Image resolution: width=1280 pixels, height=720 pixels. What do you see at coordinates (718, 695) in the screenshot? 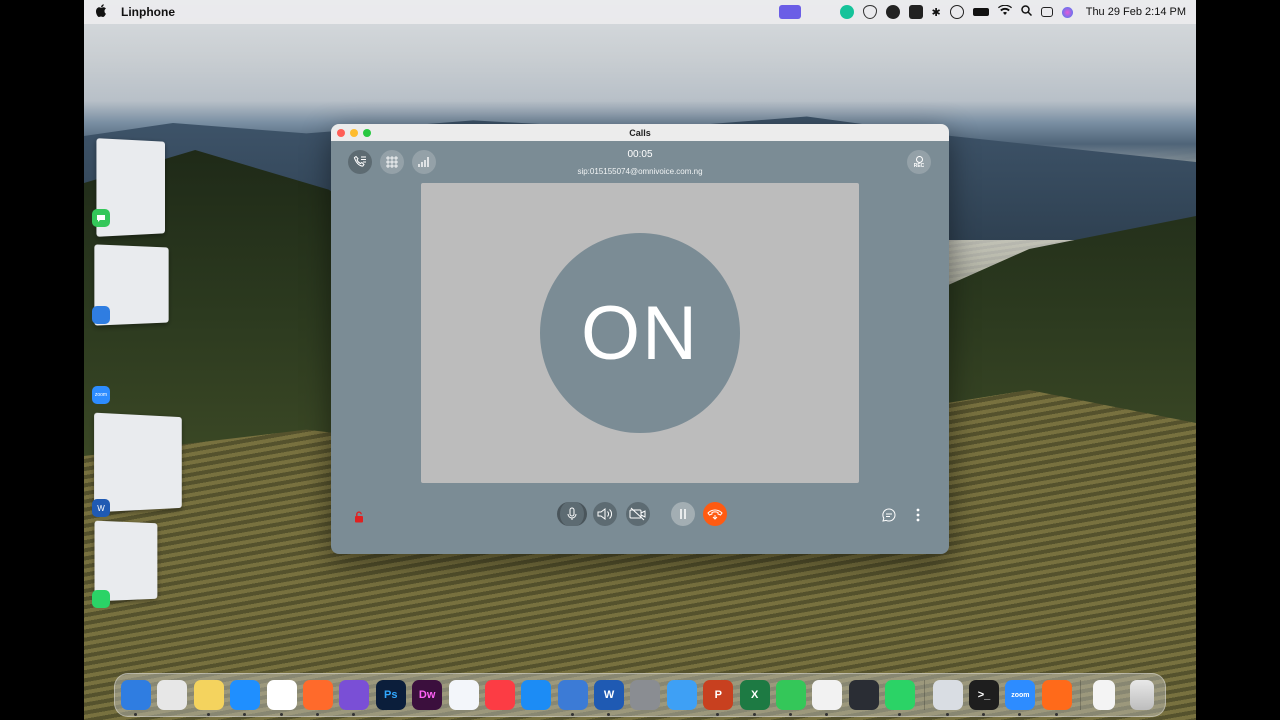
I see `dock-icon-label: P` at bounding box center [718, 695].